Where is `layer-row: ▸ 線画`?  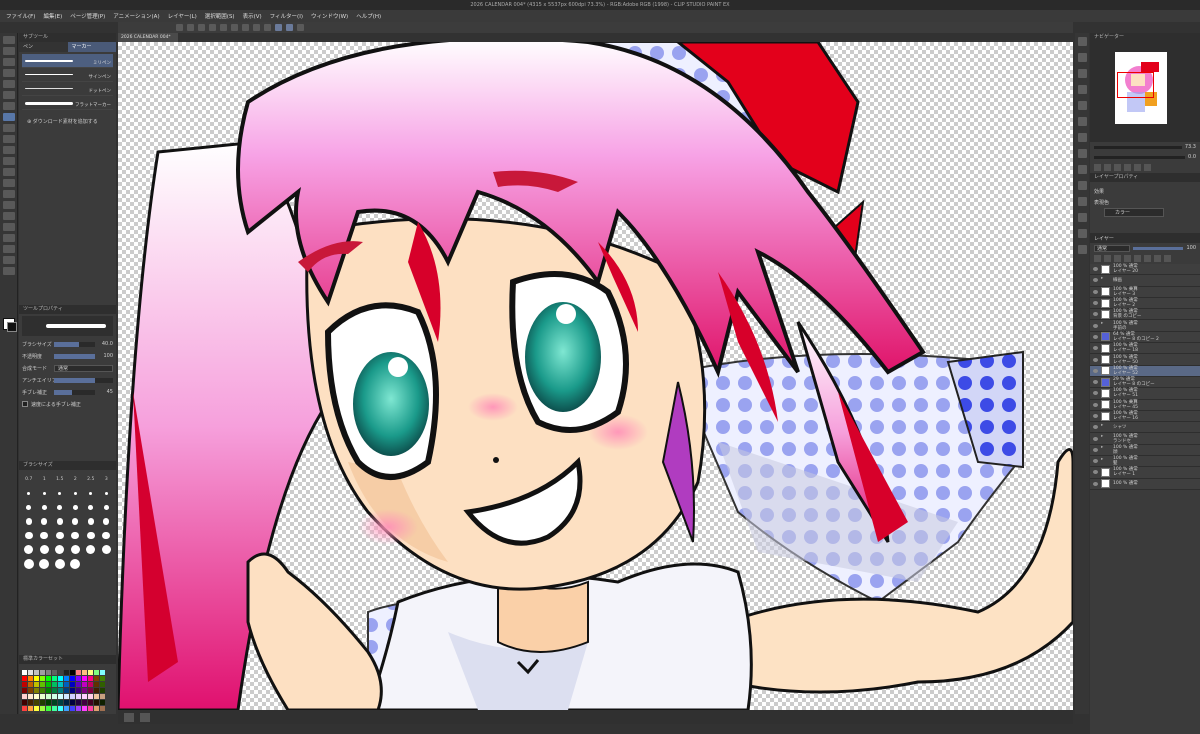
layer-row: ▸ 線画 is located at coordinates (1145, 281).